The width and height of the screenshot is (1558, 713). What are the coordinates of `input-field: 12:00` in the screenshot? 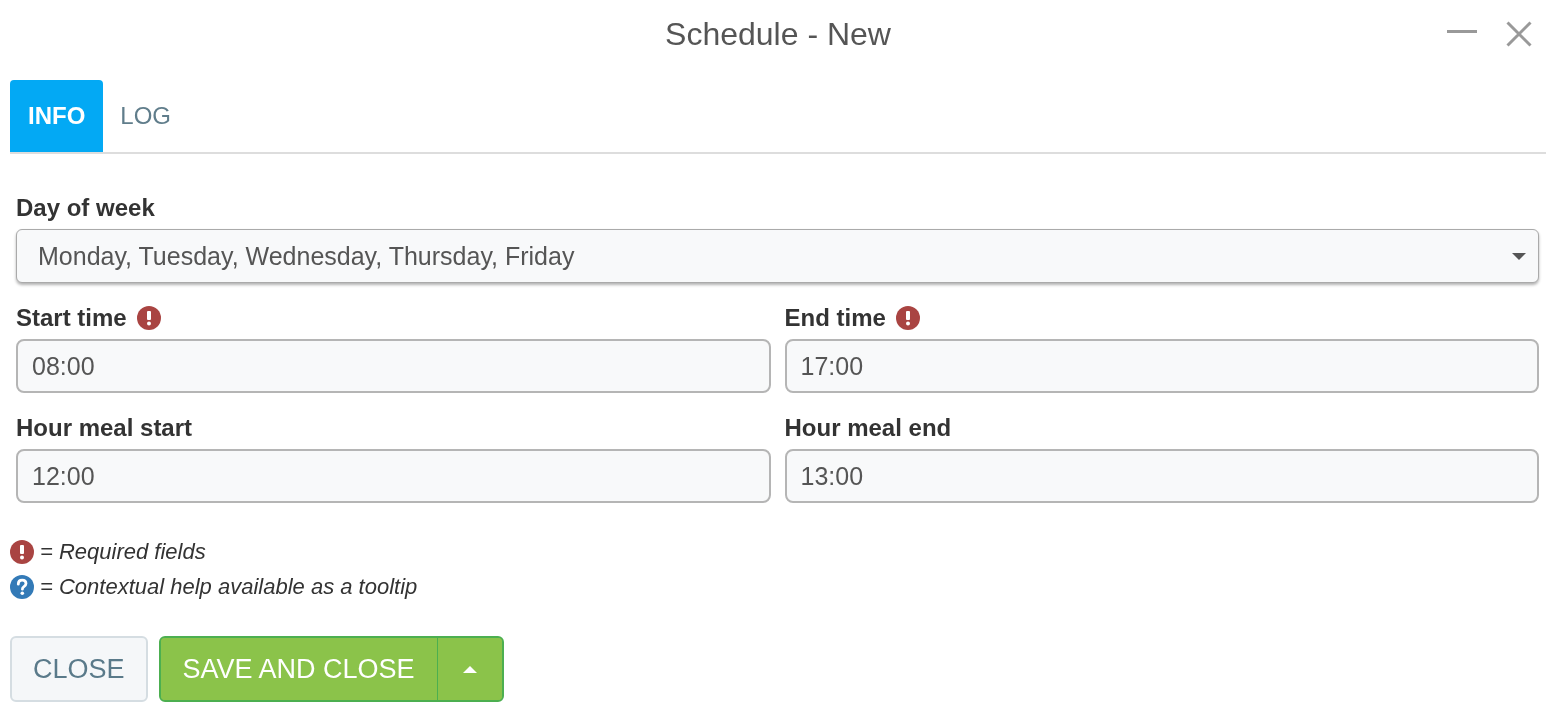 It's located at (393, 476).